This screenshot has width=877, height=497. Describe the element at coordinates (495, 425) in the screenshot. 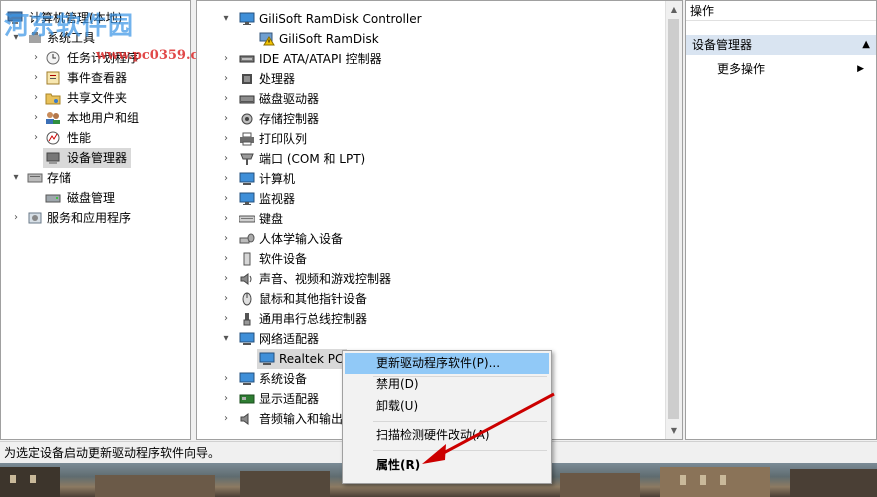

I see `arrow-shaft` at that location.